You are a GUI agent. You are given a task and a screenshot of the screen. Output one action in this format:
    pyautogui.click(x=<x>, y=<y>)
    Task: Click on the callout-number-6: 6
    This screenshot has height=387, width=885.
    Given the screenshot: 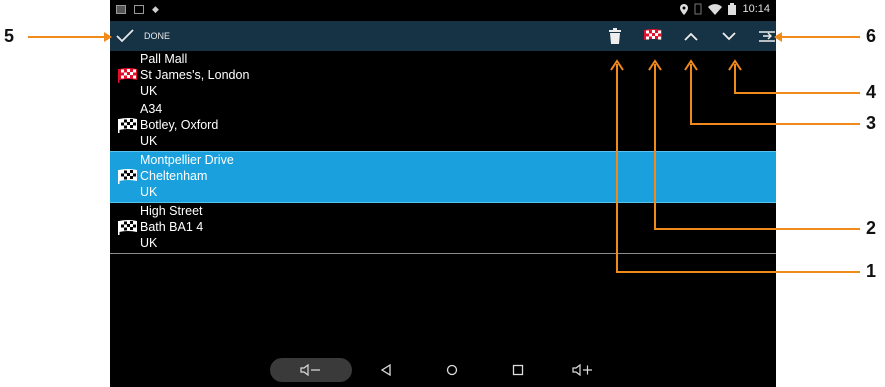 What is the action you would take?
    pyautogui.click(x=871, y=36)
    